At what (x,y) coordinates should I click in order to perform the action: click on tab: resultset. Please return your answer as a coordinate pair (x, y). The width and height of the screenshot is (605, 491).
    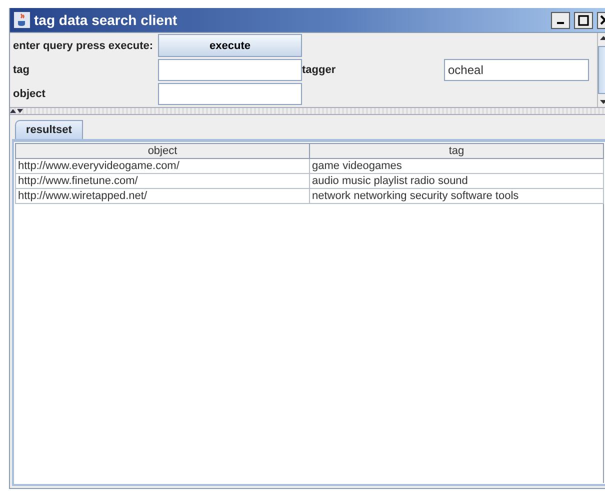
    Looking at the image, I should click on (49, 129).